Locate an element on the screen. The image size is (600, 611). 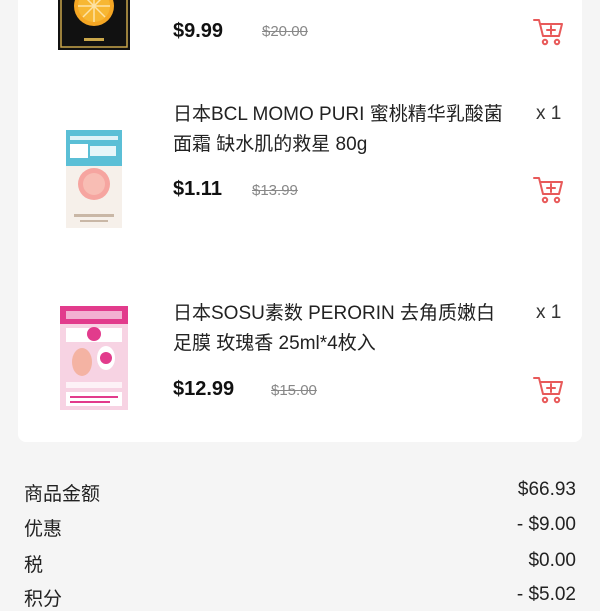
summary-value: $66.93 is located at coordinates (546, 489).